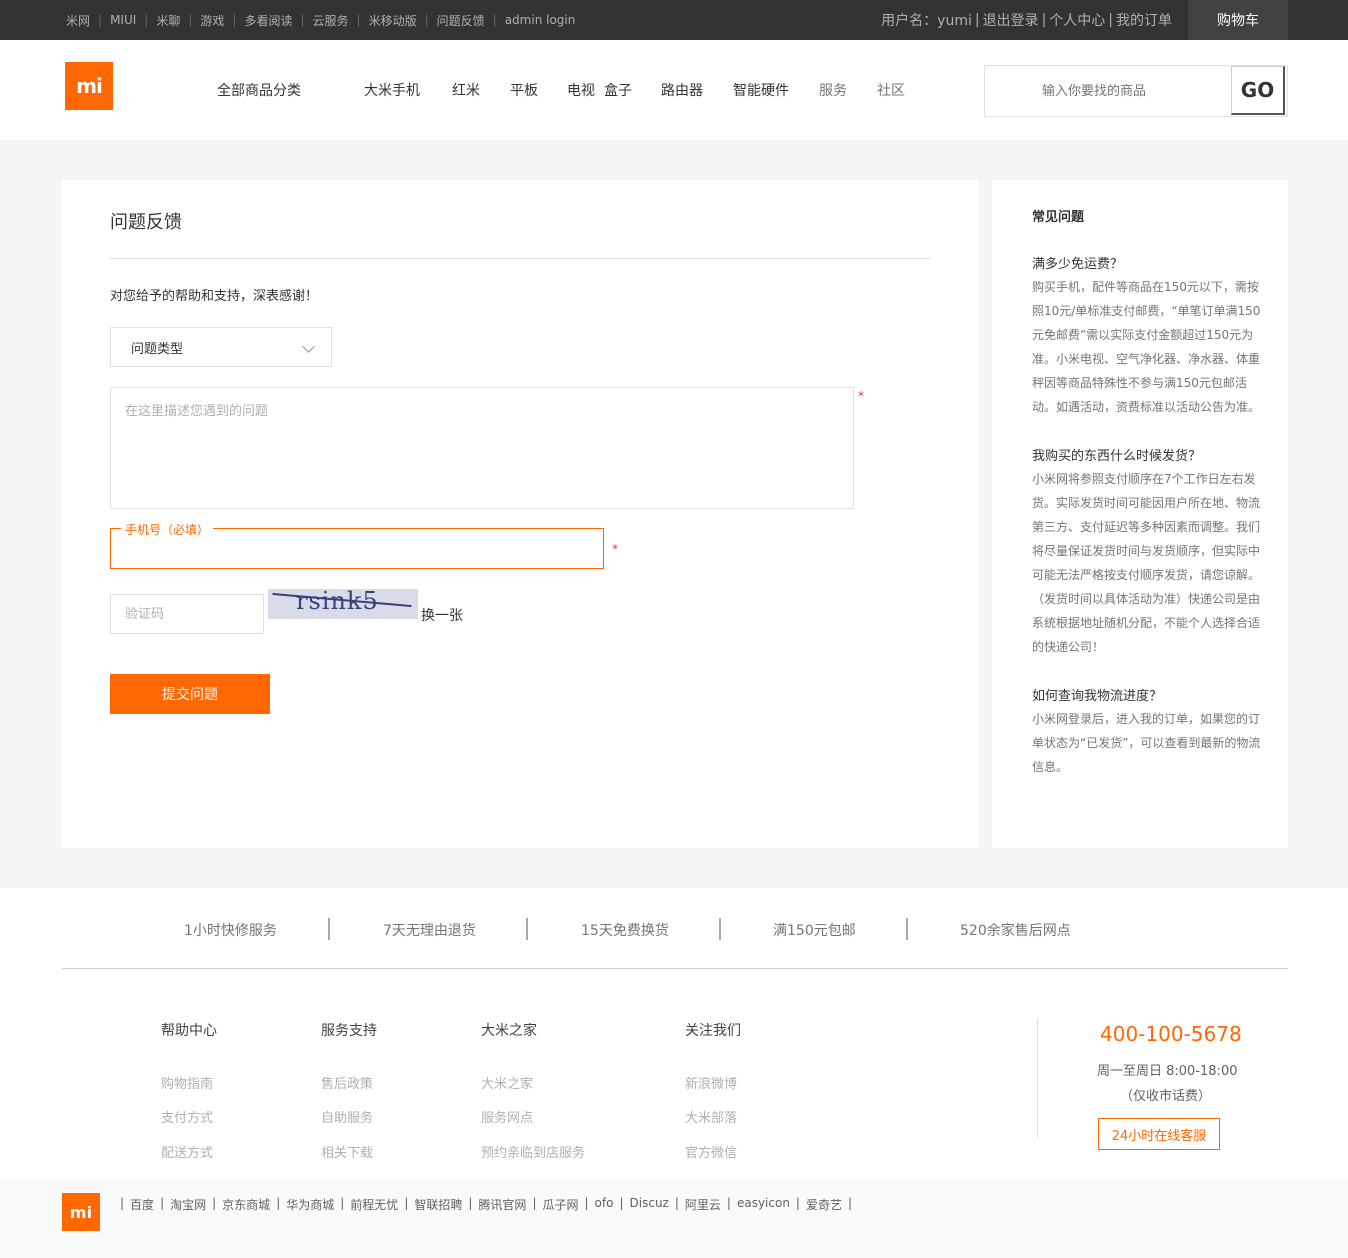  I want to click on site-link: 问题反馈, so click(461, 20).